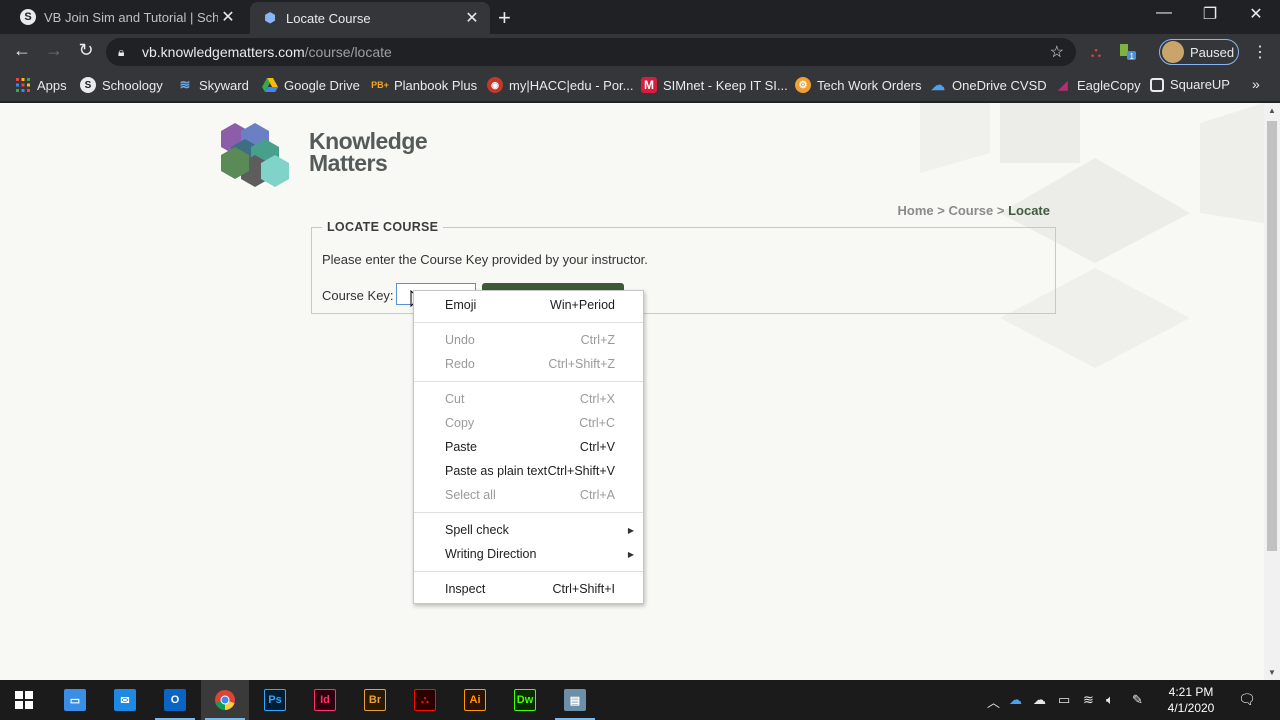  What do you see at coordinates (175, 700) in the screenshot?
I see `taskbar-outlook: O` at bounding box center [175, 700].